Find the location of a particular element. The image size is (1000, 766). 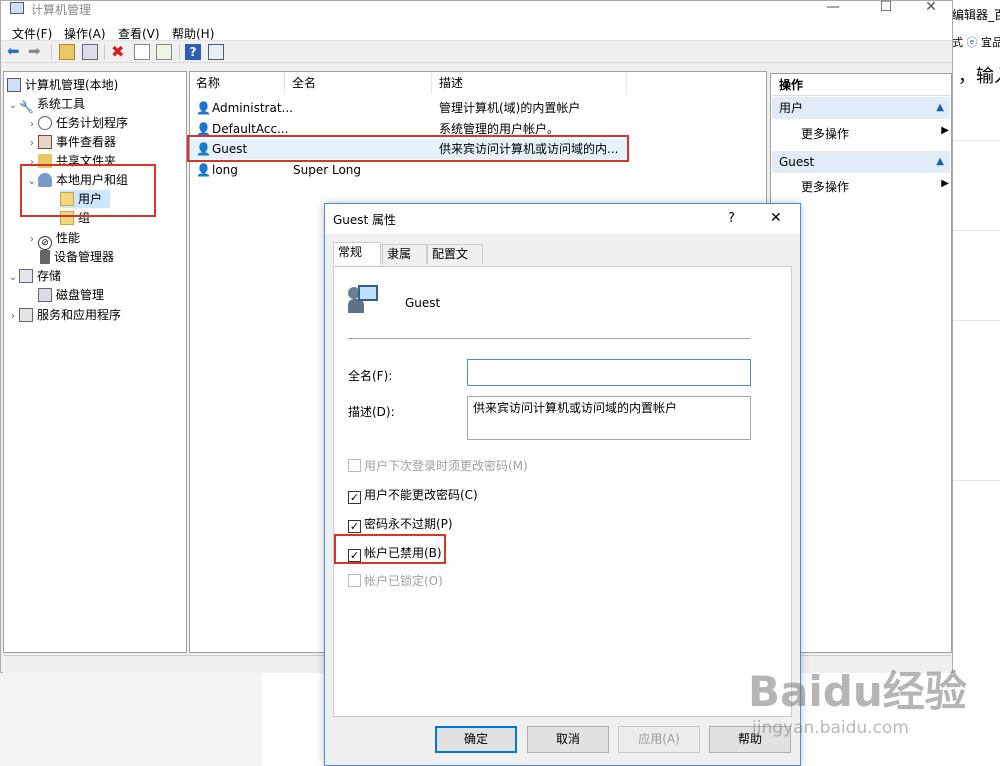

dialog-help-button: ? is located at coordinates (731, 218).